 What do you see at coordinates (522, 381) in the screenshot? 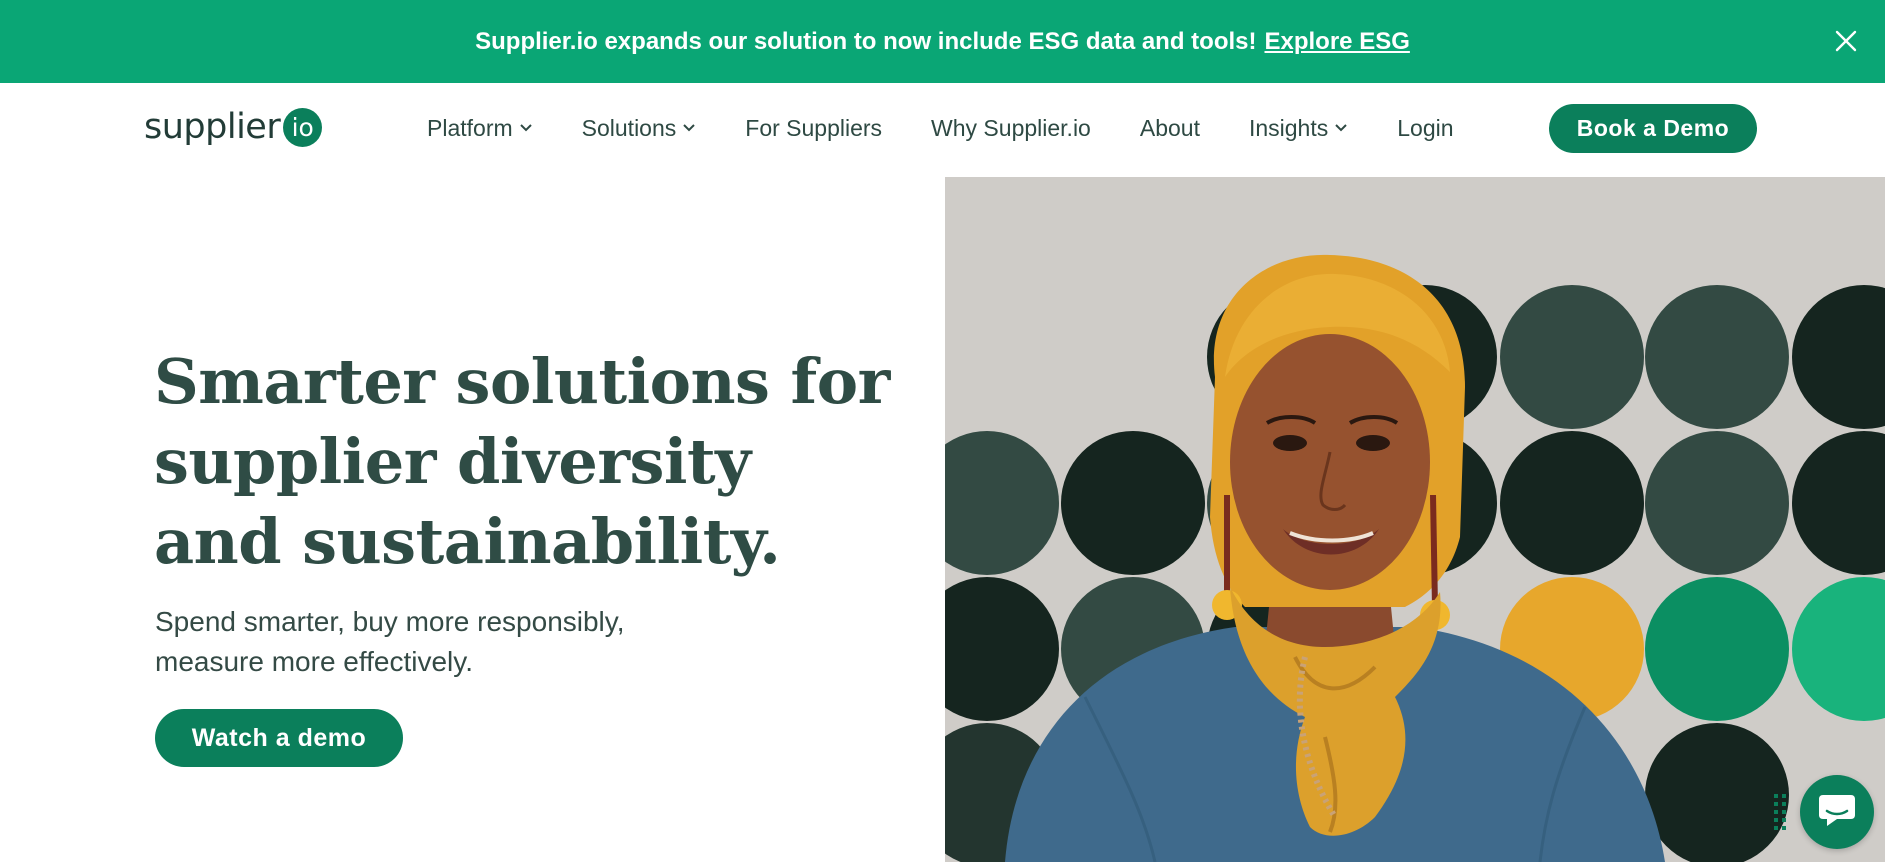
I see `hero-title-line: Smarter solutions for` at bounding box center [522, 381].